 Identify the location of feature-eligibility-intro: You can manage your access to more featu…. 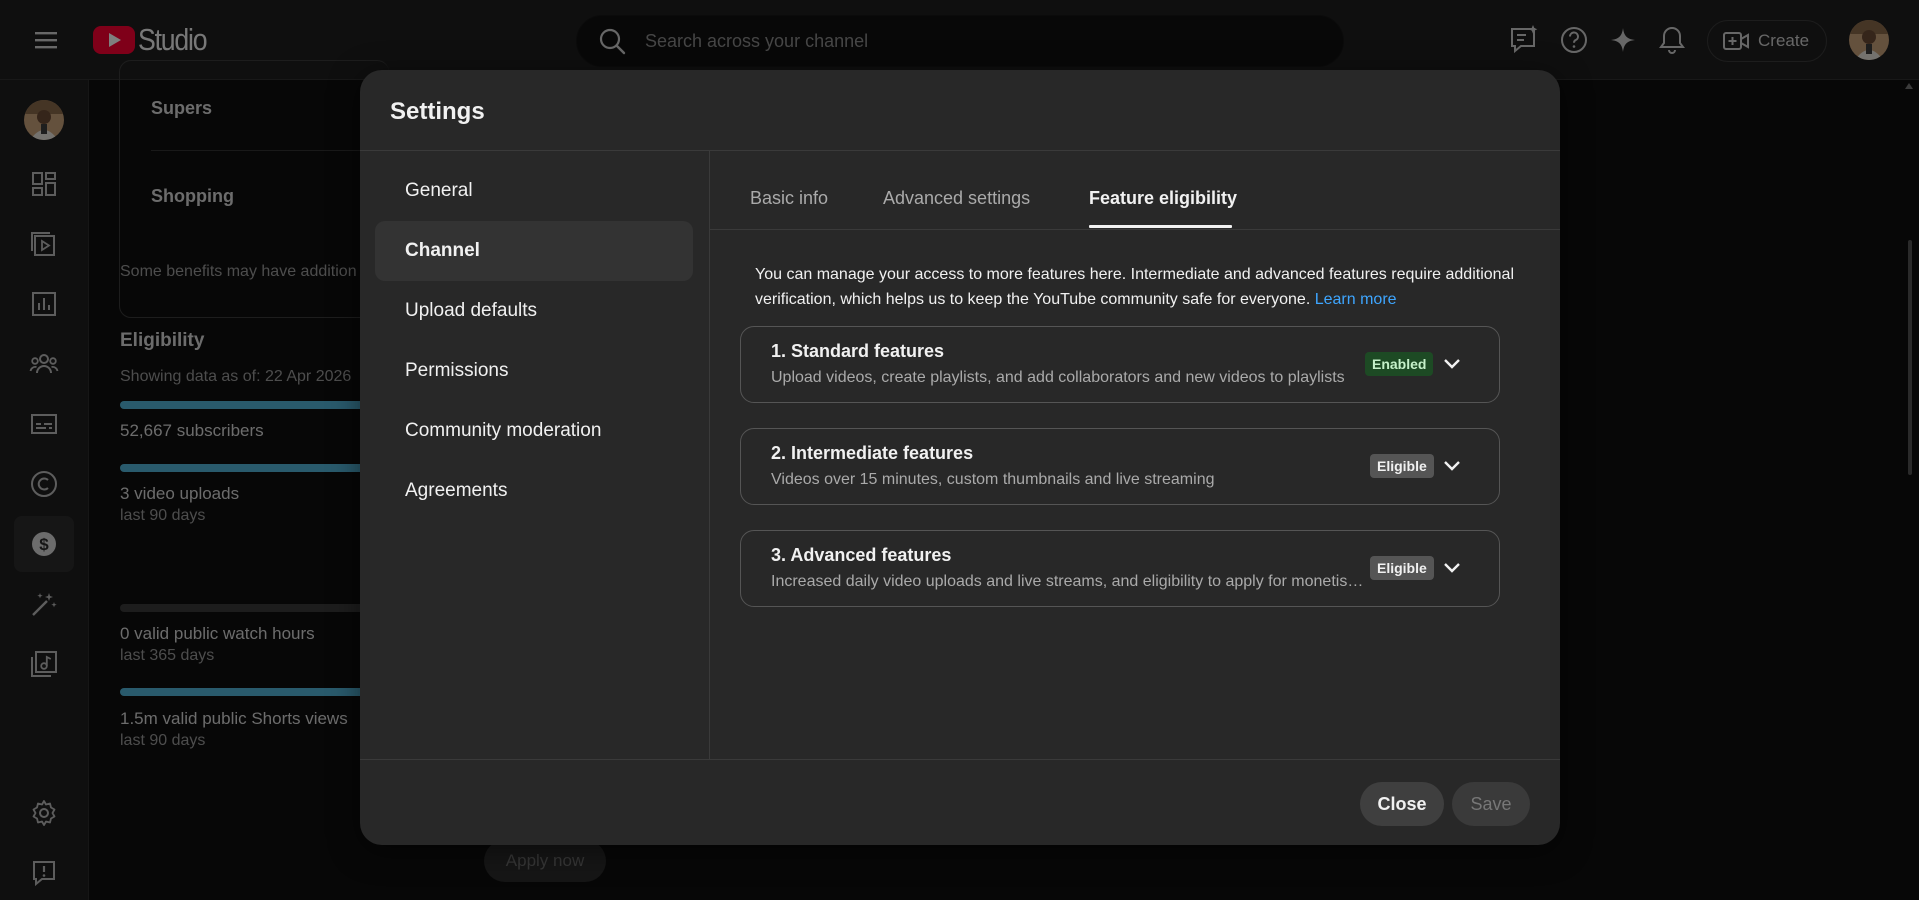
(1135, 287).